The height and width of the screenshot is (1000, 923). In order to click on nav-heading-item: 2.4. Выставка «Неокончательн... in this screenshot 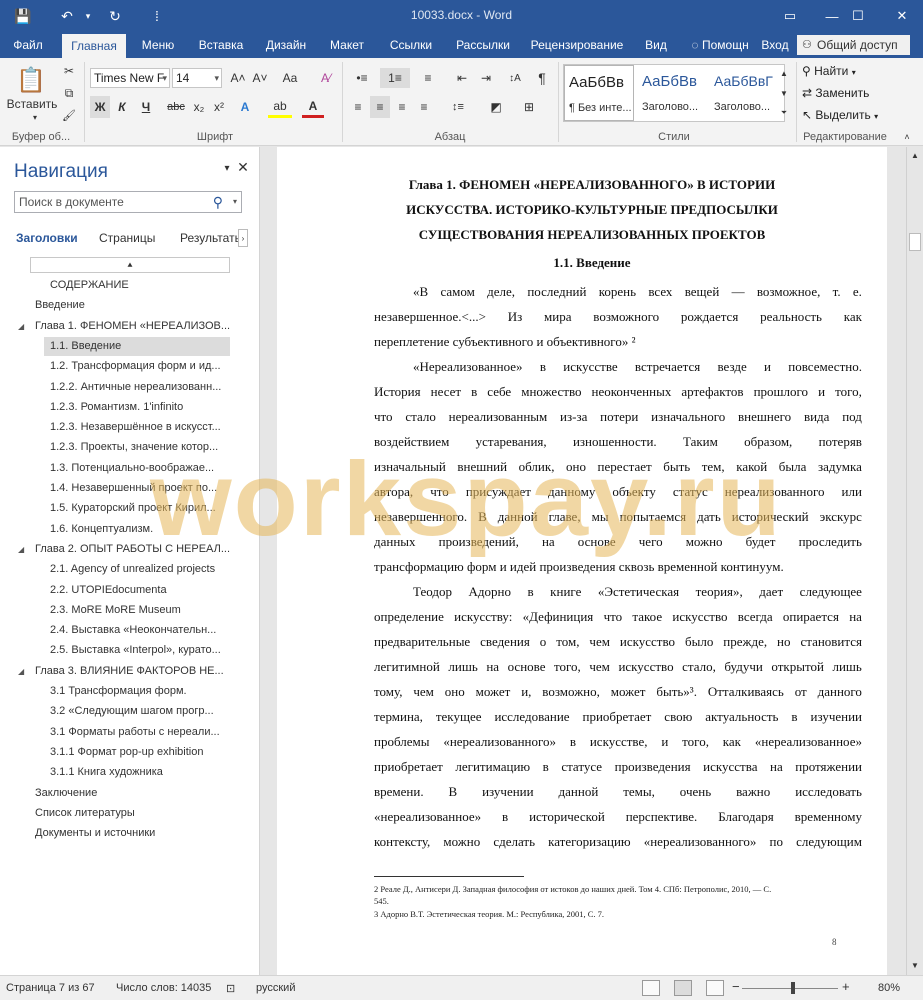, I will do `click(142, 630)`.